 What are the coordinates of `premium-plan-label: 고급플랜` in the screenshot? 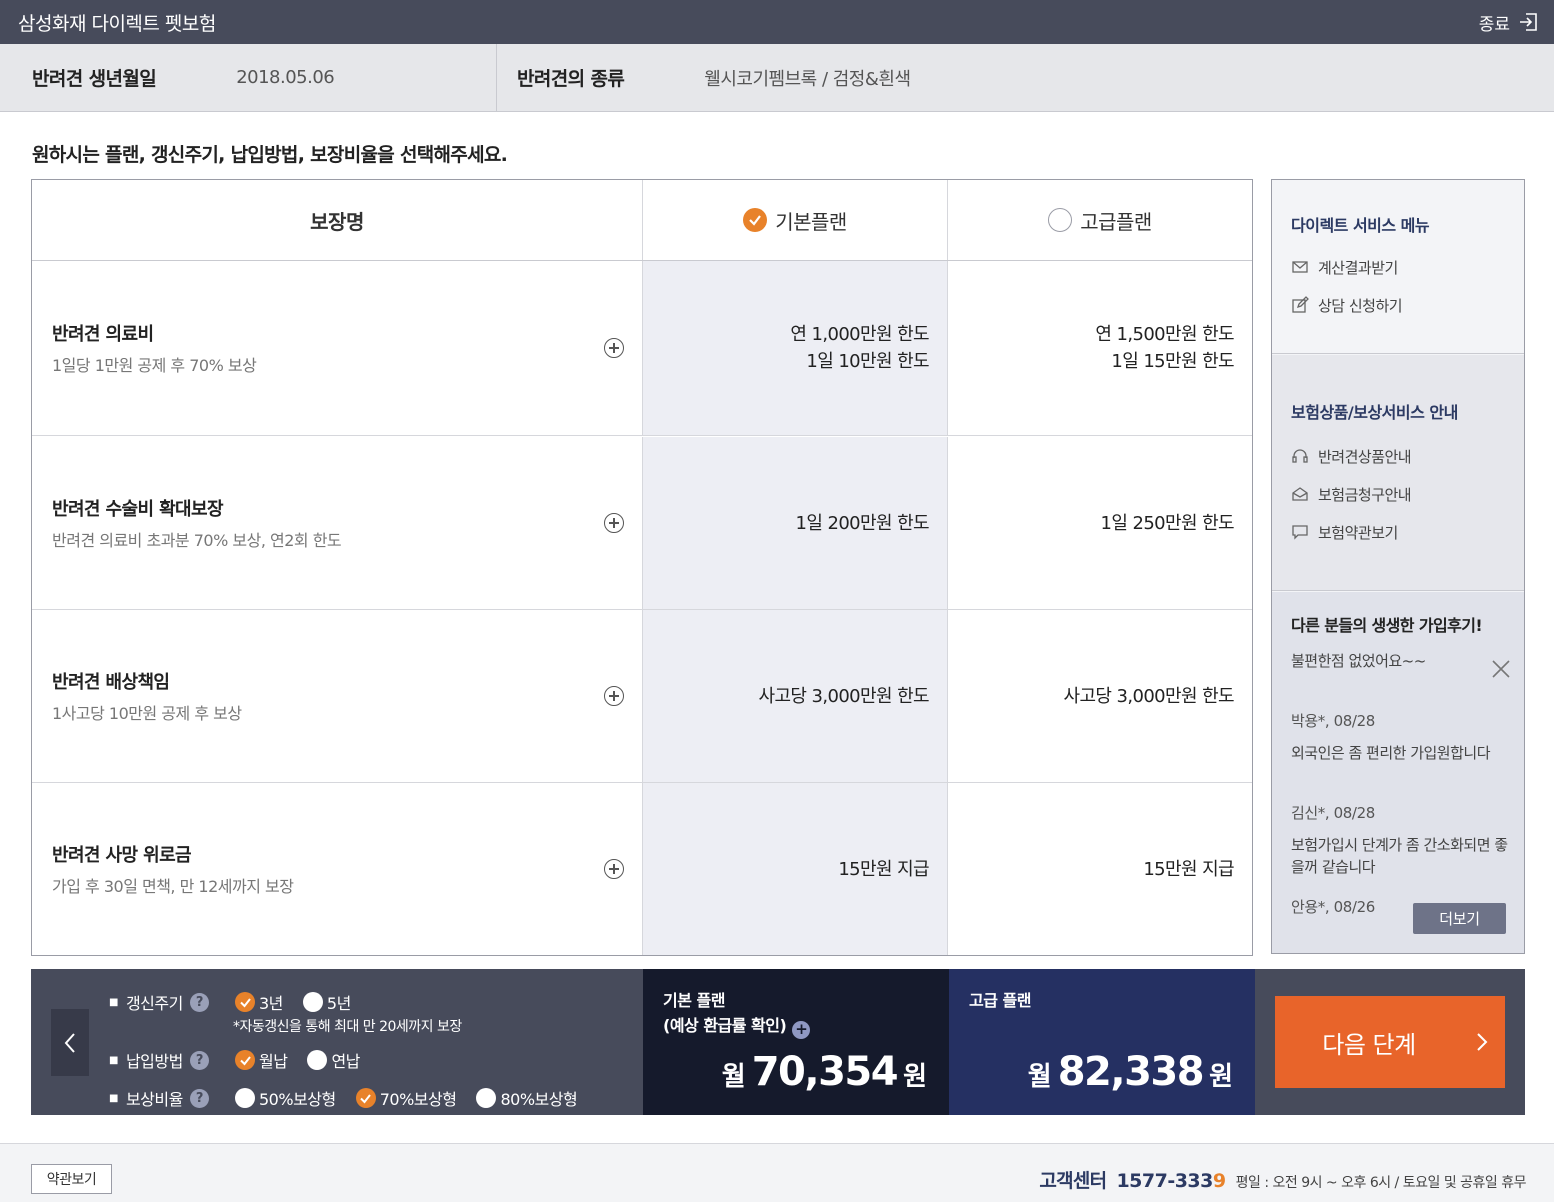 It's located at (1116, 221).